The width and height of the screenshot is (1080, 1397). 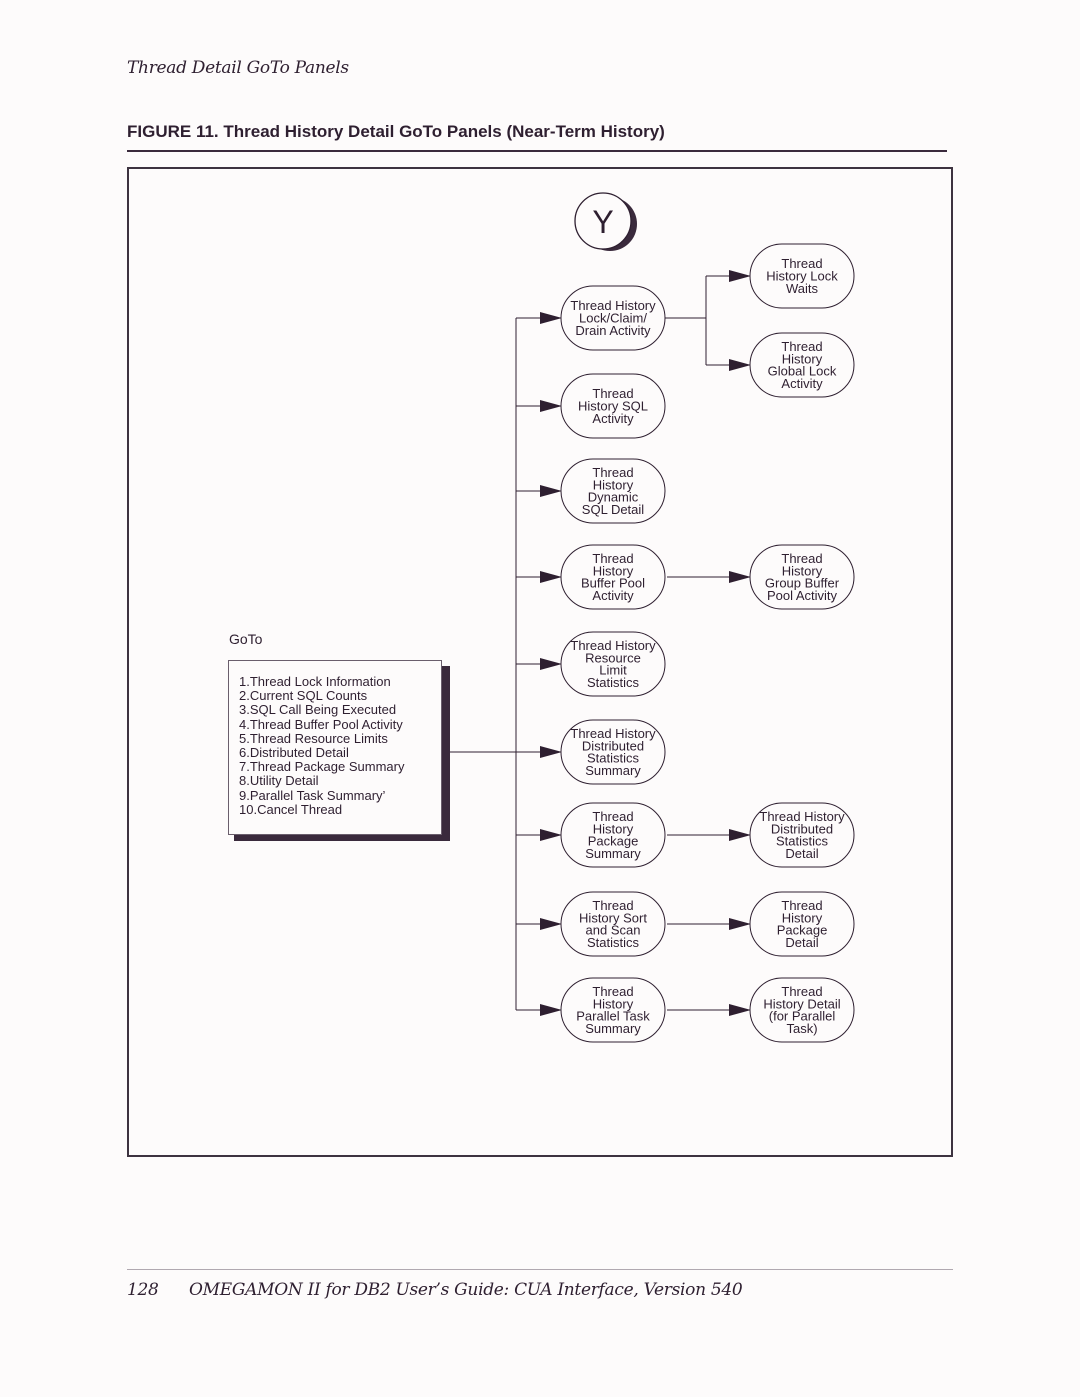 I want to click on panel-node-label-line: Pool Activity, so click(x=802, y=595).